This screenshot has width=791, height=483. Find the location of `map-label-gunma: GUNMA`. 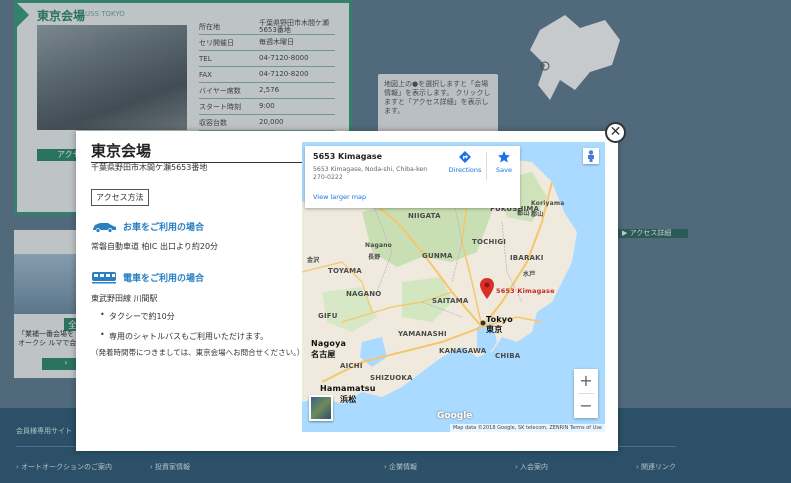

map-label-gunma: GUNMA is located at coordinates (437, 256).